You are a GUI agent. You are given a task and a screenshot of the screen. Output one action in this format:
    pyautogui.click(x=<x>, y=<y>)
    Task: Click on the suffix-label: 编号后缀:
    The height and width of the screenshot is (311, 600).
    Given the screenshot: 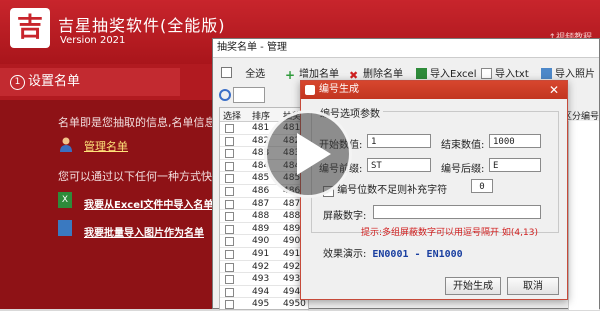 What is the action you would take?
    pyautogui.click(x=463, y=169)
    